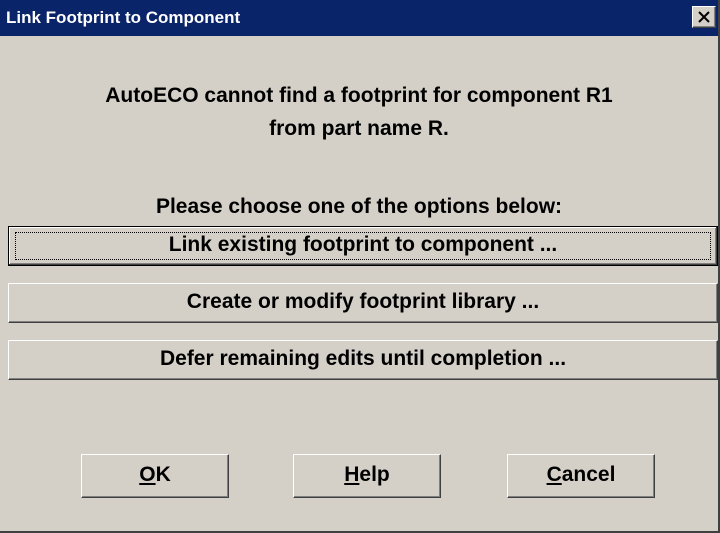 The height and width of the screenshot is (533, 720). I want to click on window-title: Link Footprint to Component, so click(123, 17).